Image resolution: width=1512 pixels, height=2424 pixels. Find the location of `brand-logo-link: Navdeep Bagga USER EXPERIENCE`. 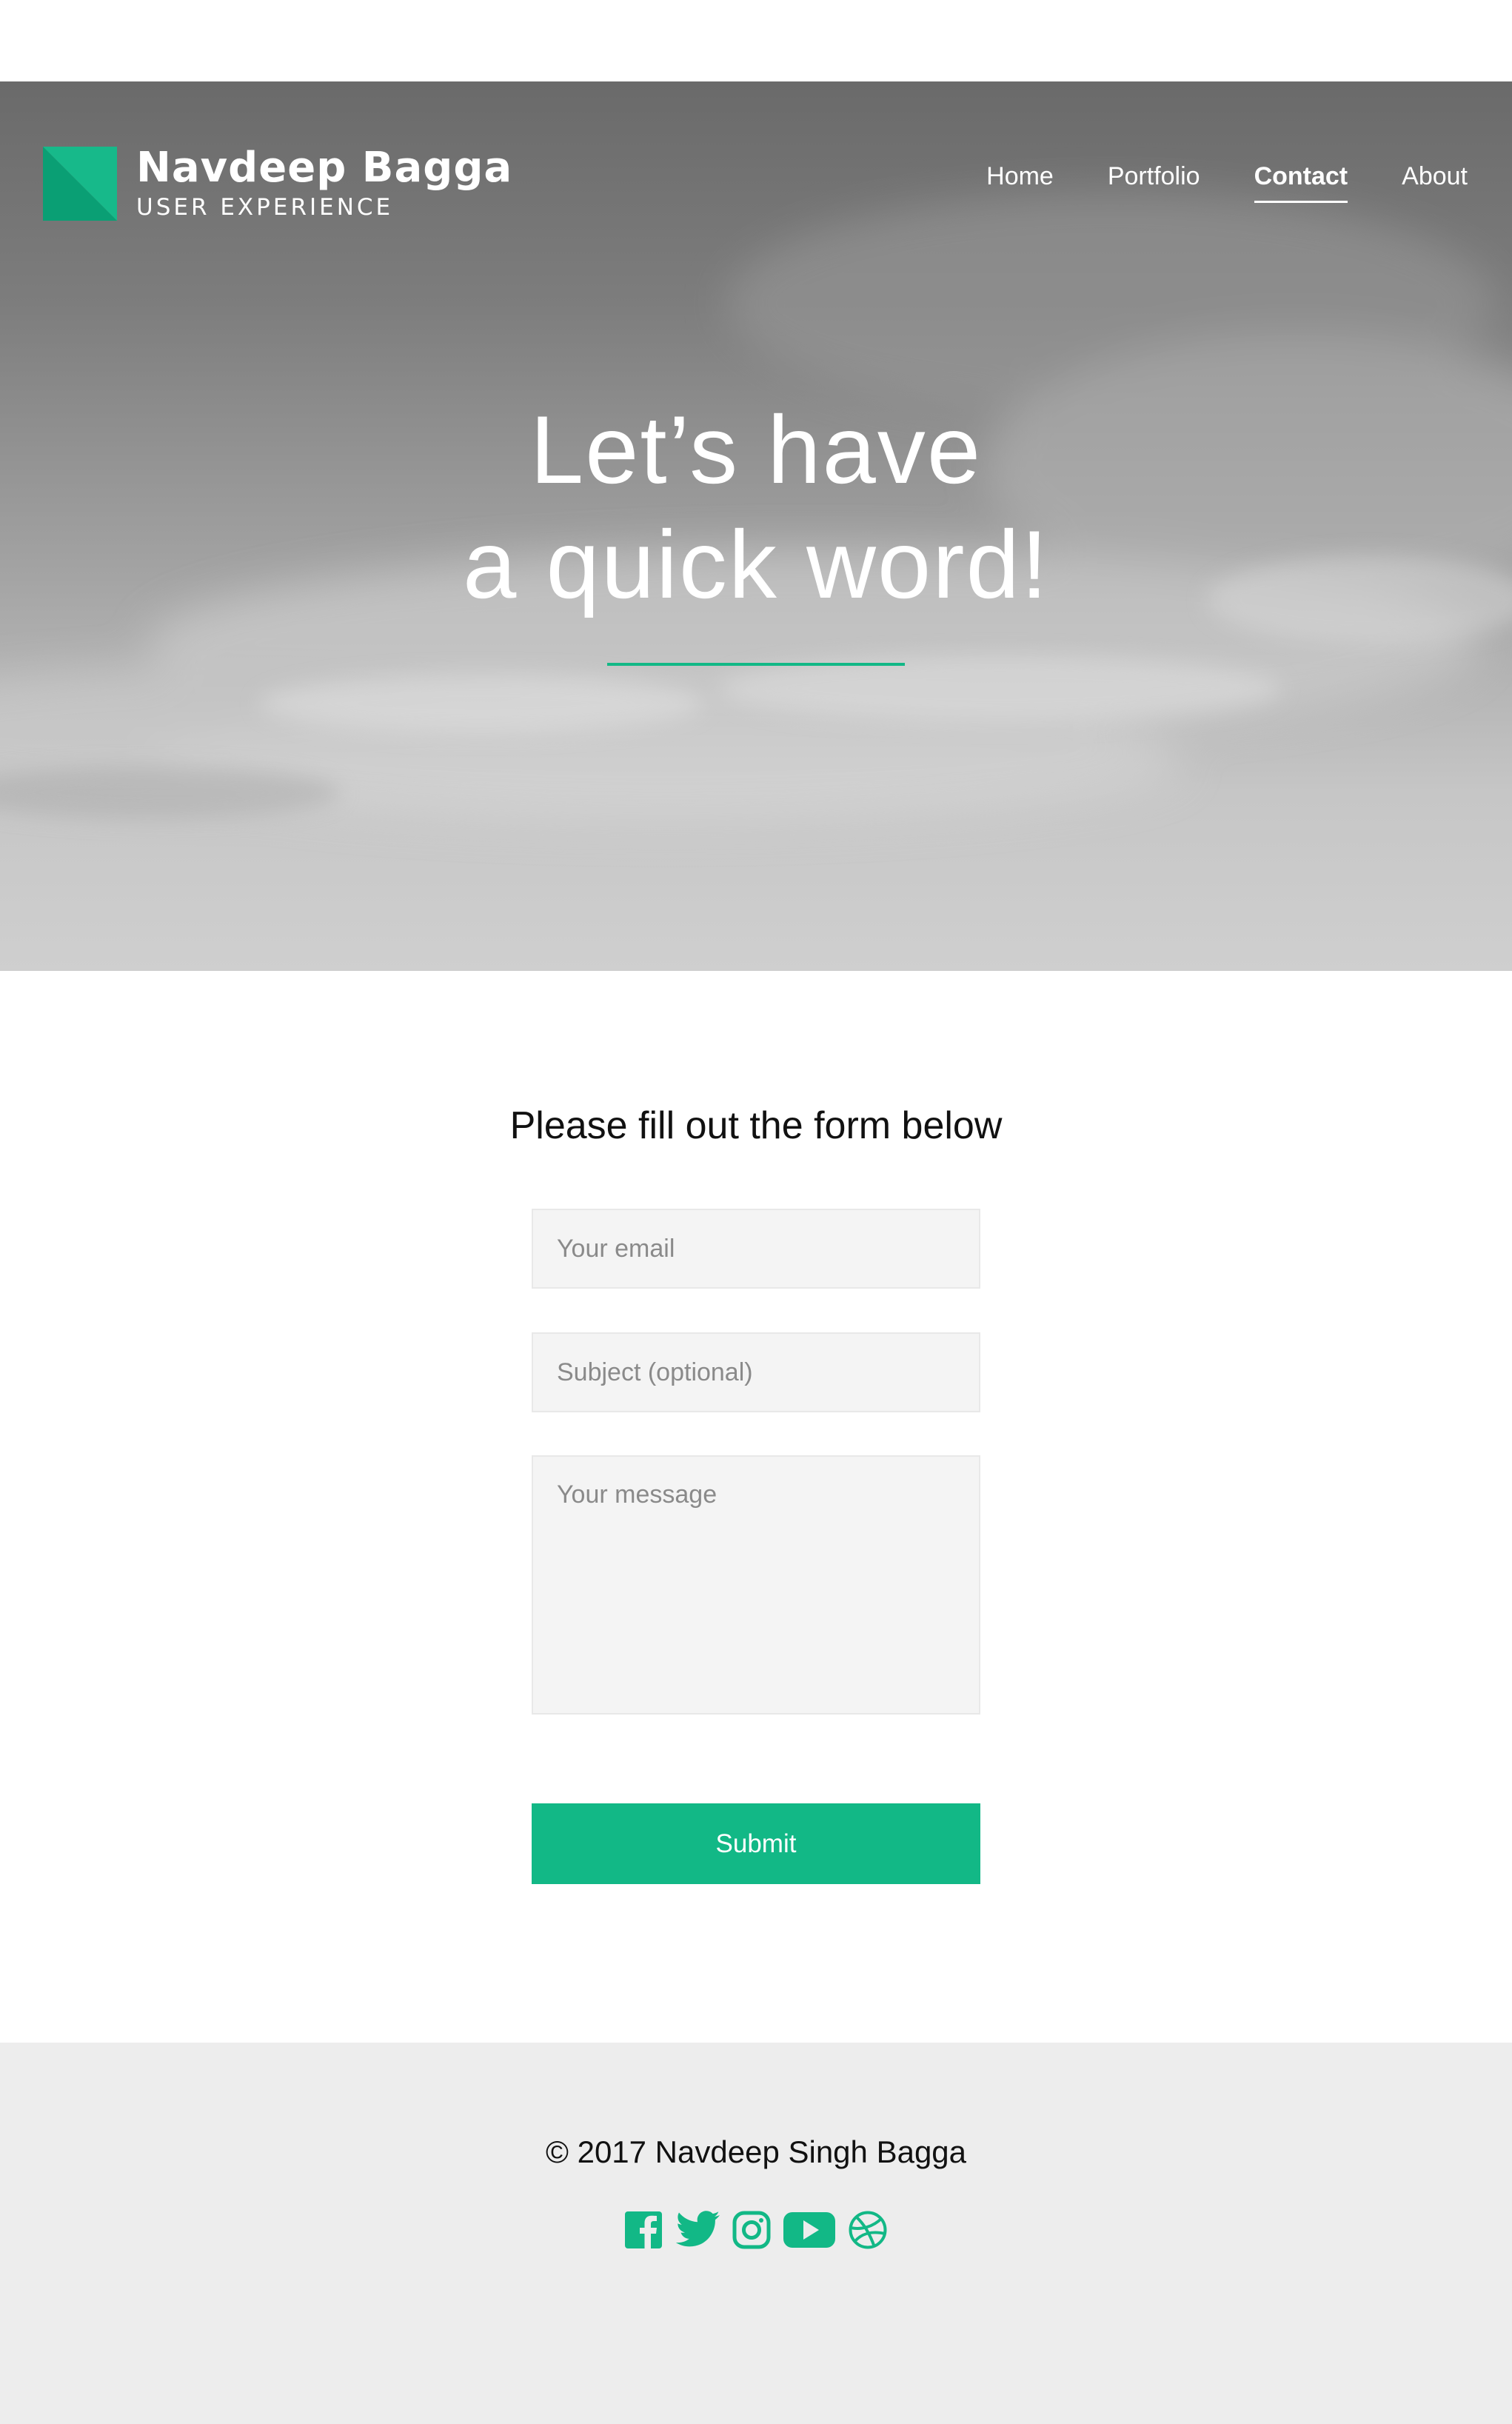

brand-logo-link: Navdeep Bagga USER EXPERIENCE is located at coordinates (277, 183).